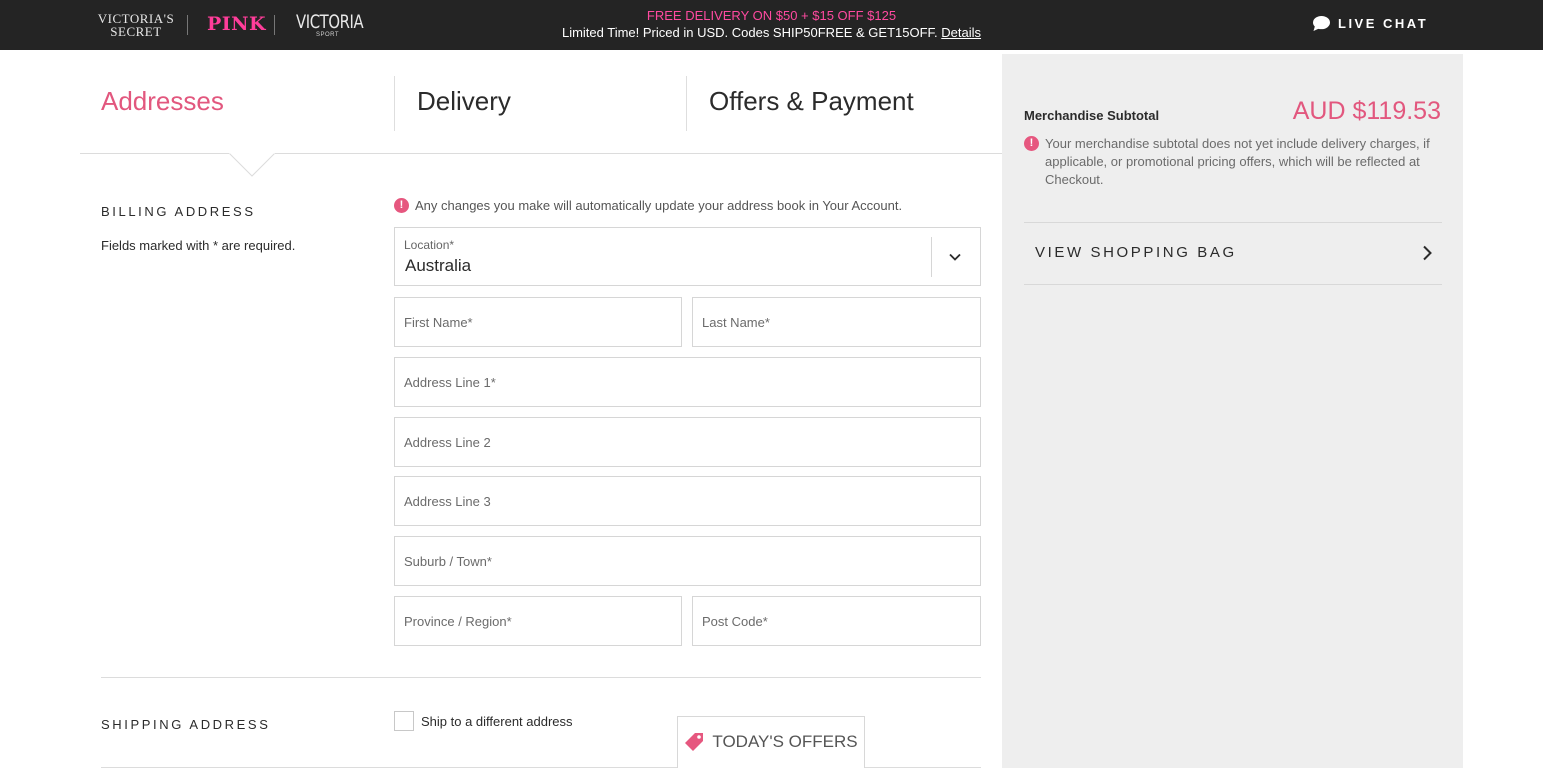 This screenshot has width=1543, height=768. I want to click on todays-offers-tab: TODAY'S OFFERS, so click(771, 742).